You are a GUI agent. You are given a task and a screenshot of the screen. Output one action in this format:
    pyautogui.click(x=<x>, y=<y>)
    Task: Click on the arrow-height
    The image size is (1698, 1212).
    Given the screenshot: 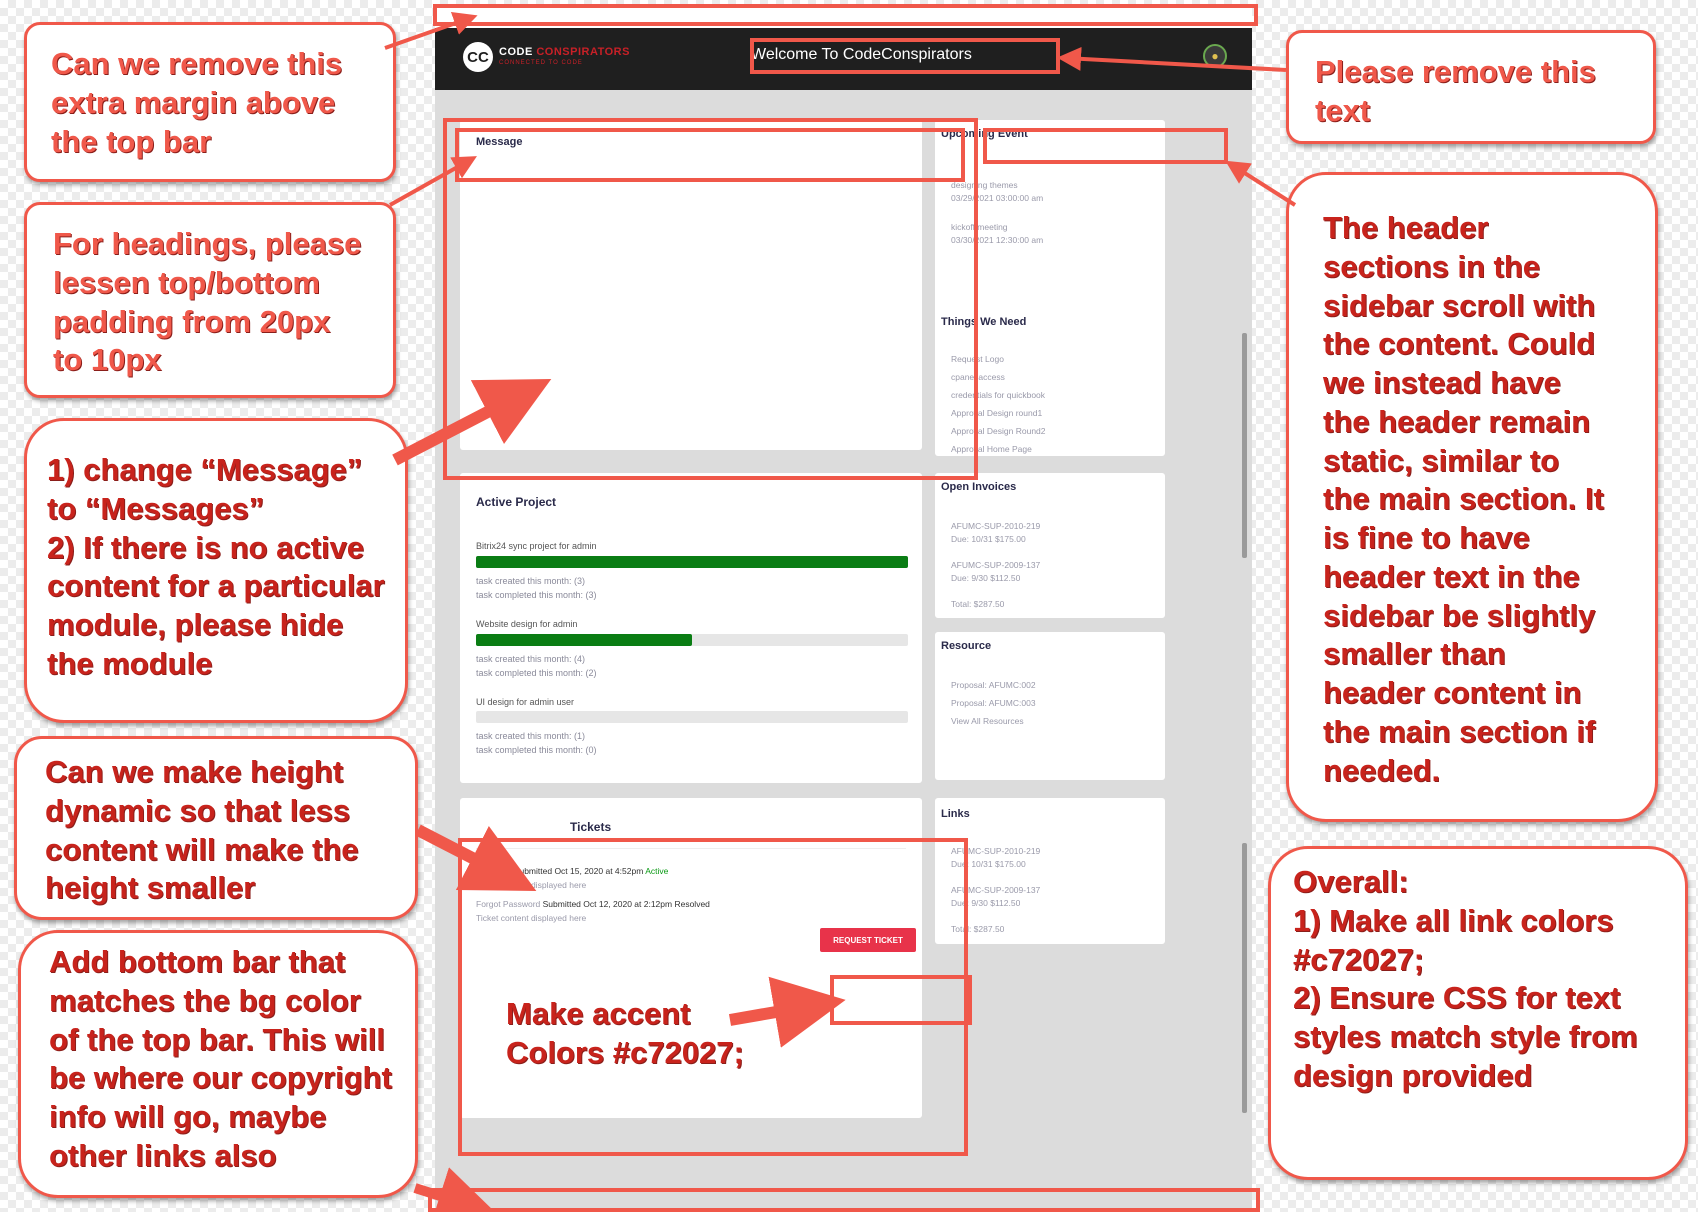 What is the action you would take?
    pyautogui.click(x=476, y=857)
    